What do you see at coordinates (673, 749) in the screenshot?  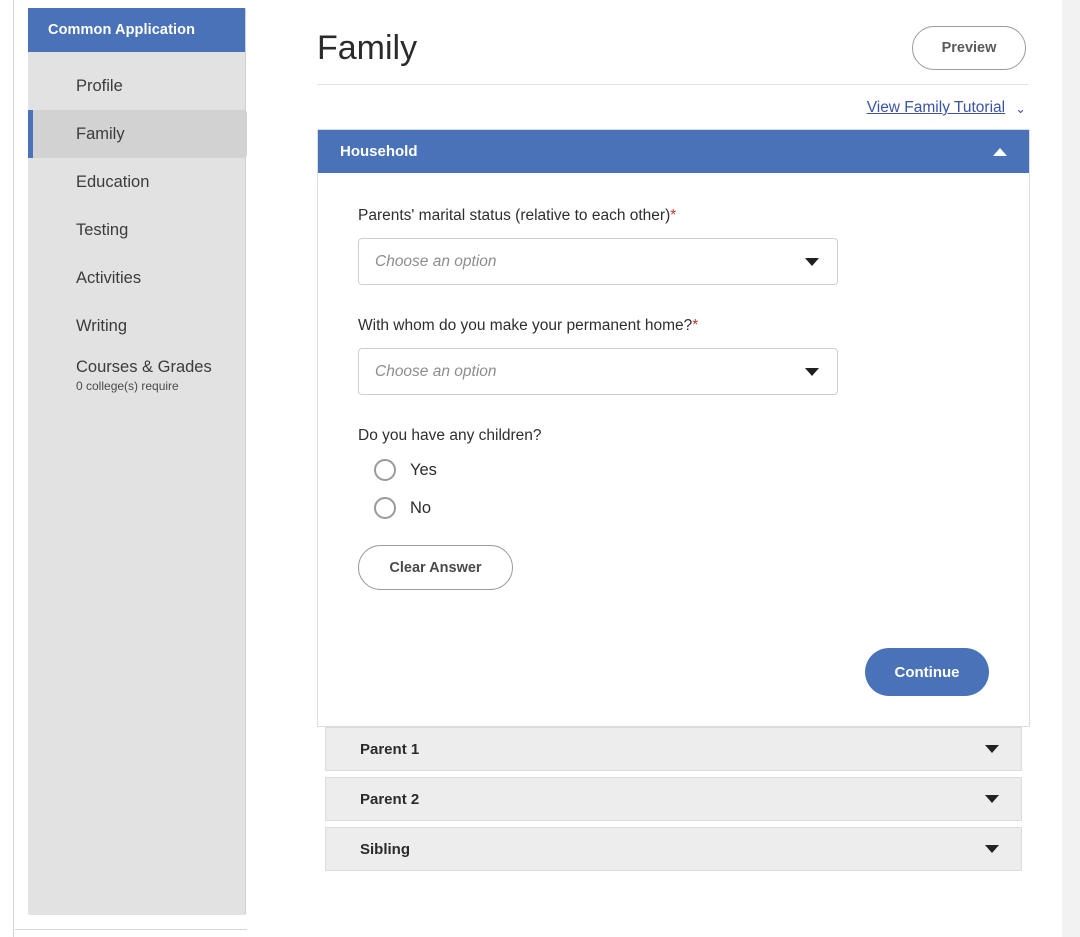 I see `accordion-parent-1: Parent 1` at bounding box center [673, 749].